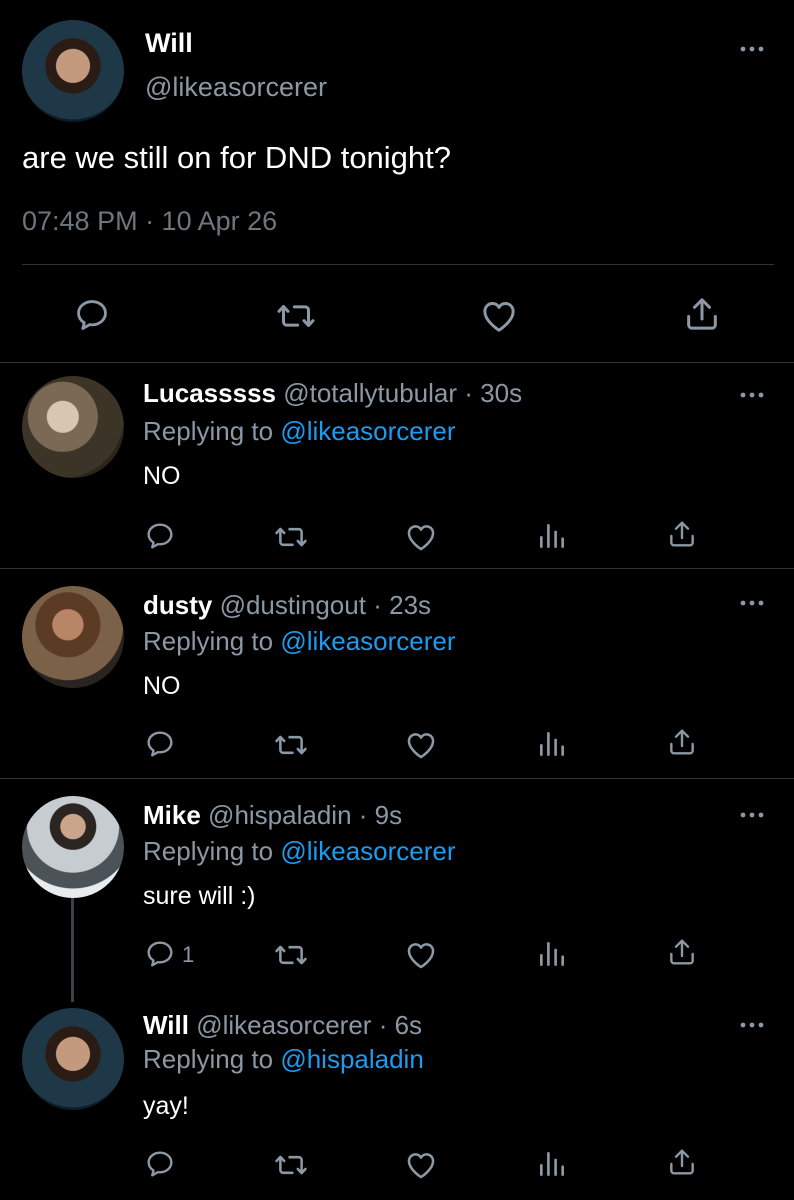  Describe the element at coordinates (410, 605) in the screenshot. I see `reply-time: 23s` at that location.